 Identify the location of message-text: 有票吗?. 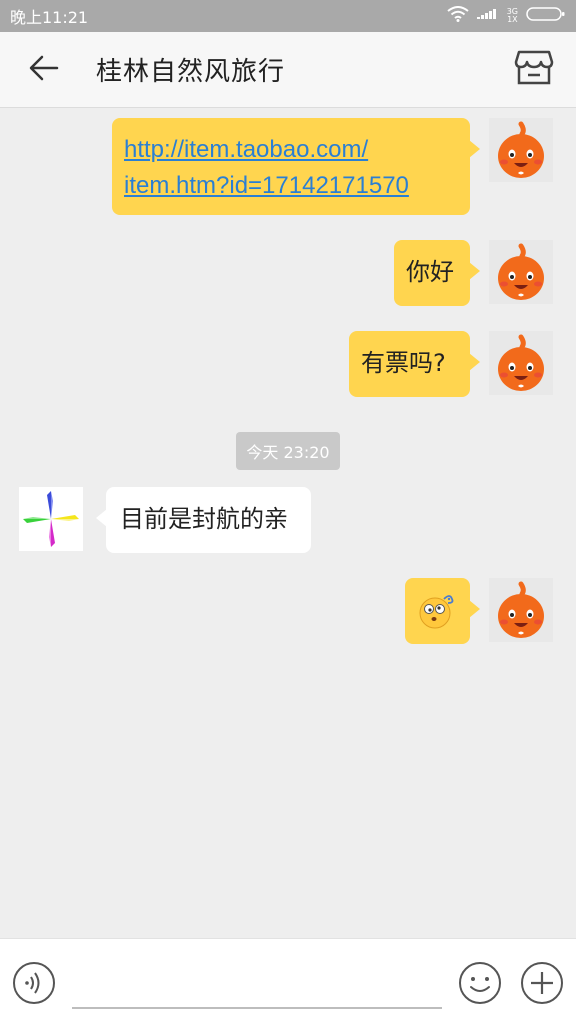
(403, 363).